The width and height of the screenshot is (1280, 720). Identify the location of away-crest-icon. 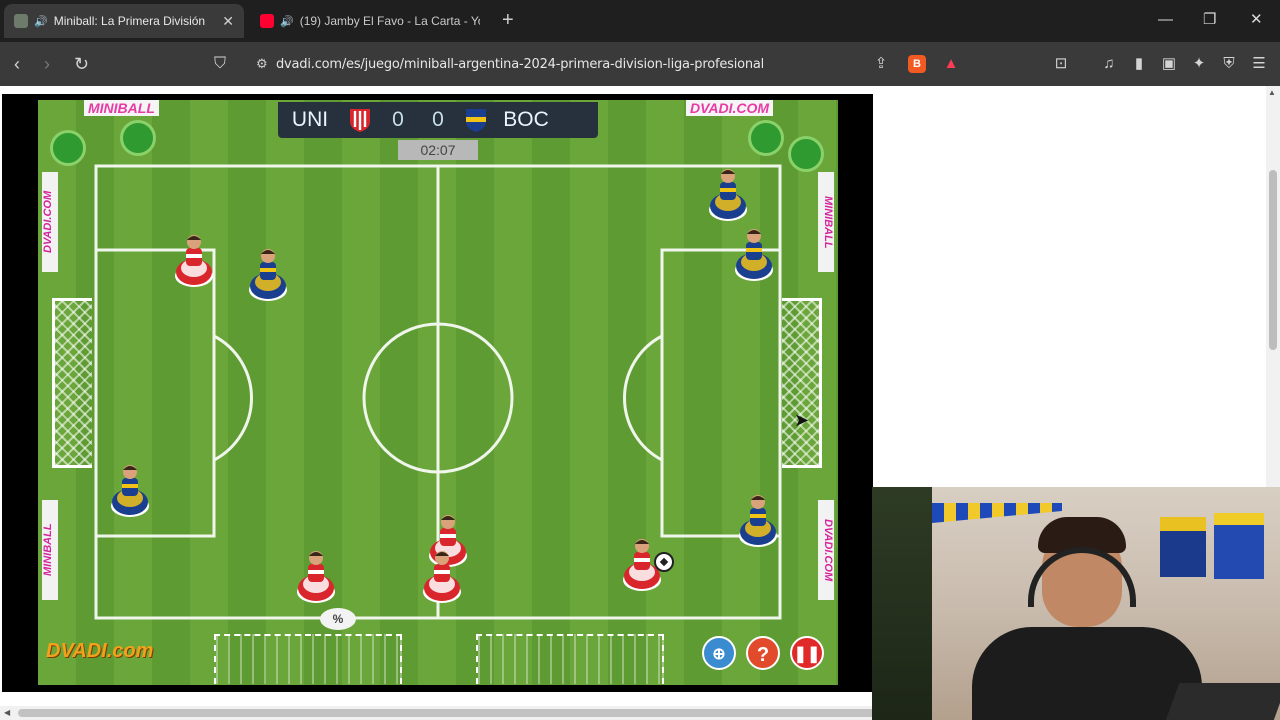
(476, 120).